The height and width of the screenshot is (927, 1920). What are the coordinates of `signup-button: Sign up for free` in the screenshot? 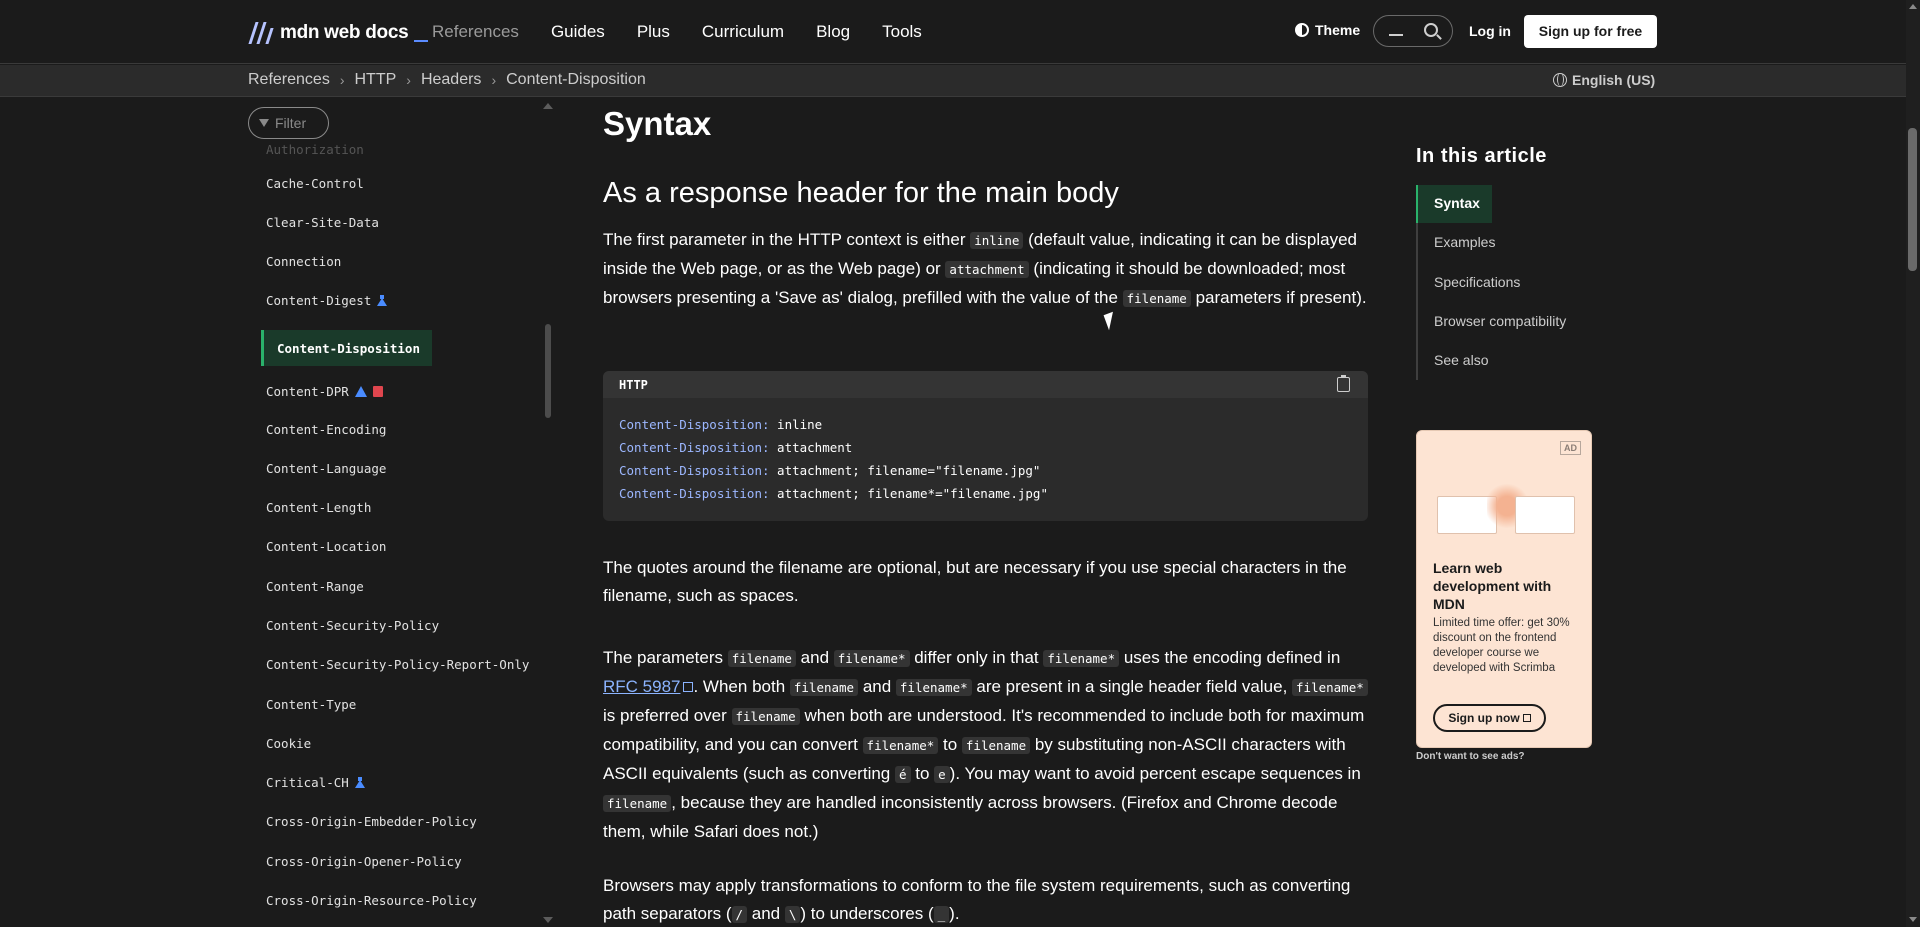 It's located at (1590, 31).